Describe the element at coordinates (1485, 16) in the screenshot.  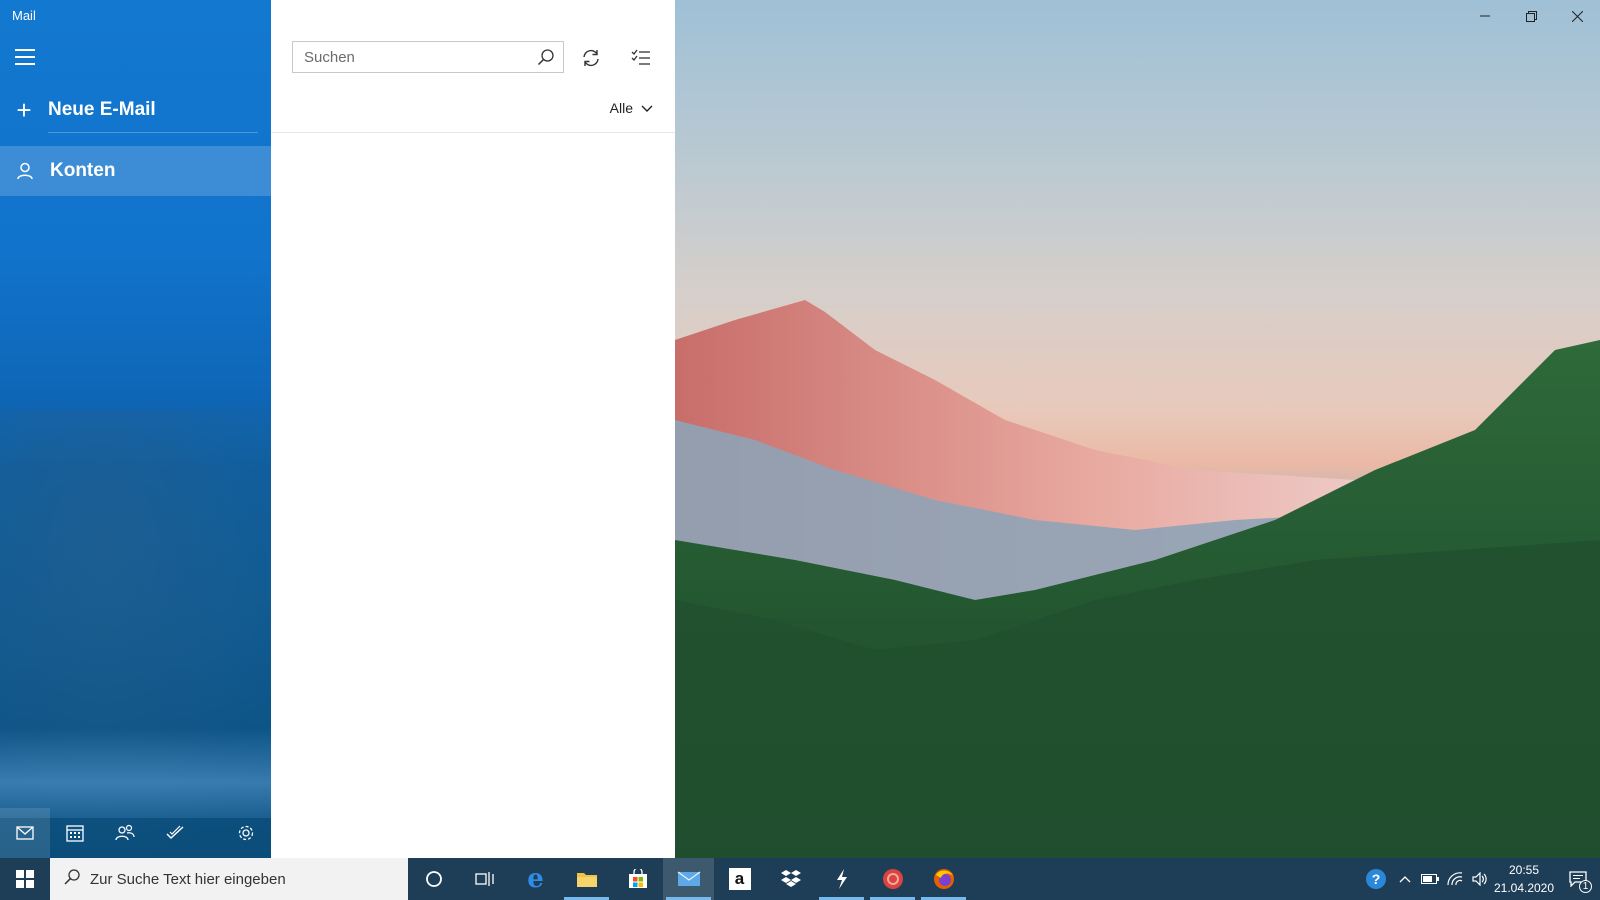
I see `minimize-button` at that location.